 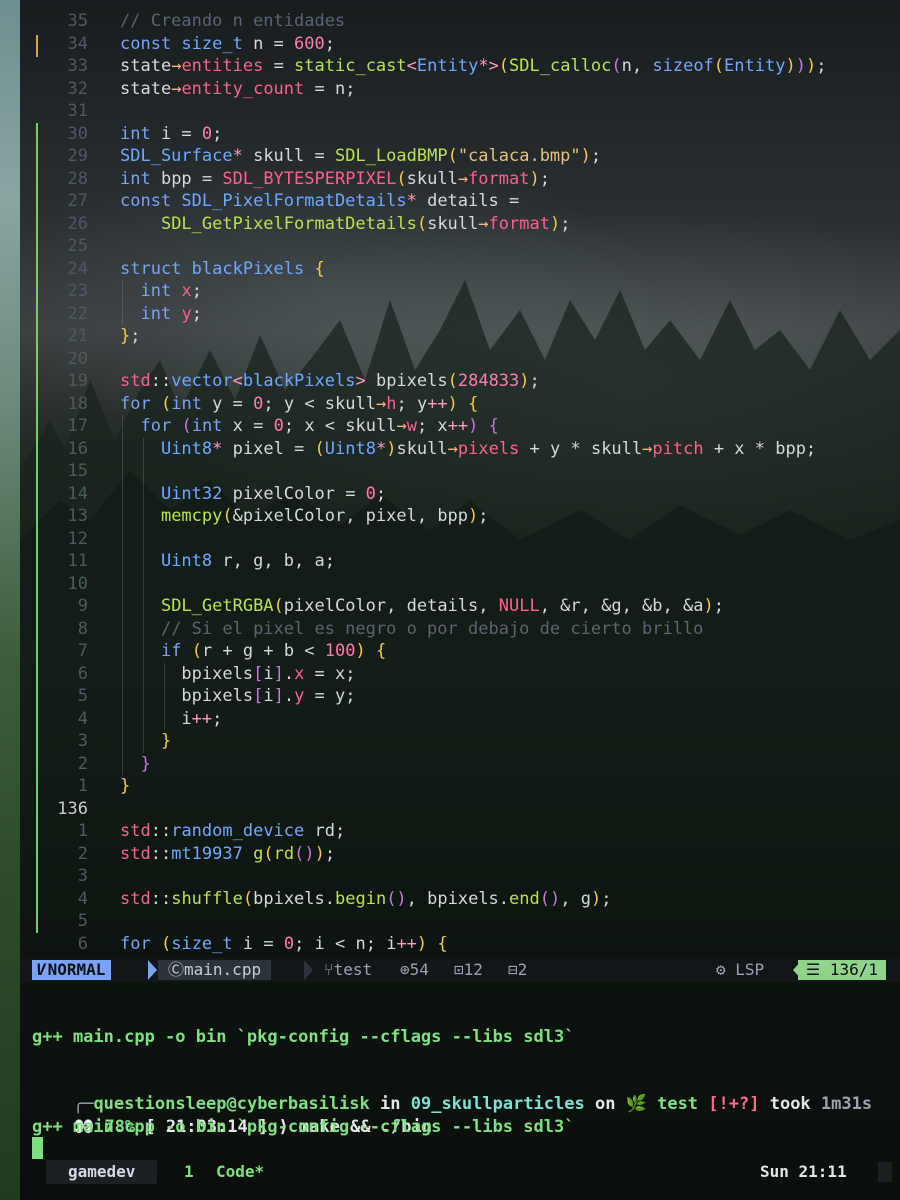 What do you see at coordinates (460, 944) in the screenshot?
I see `code-line: 6 for (size_t i = 0; i < n; i++) {` at bounding box center [460, 944].